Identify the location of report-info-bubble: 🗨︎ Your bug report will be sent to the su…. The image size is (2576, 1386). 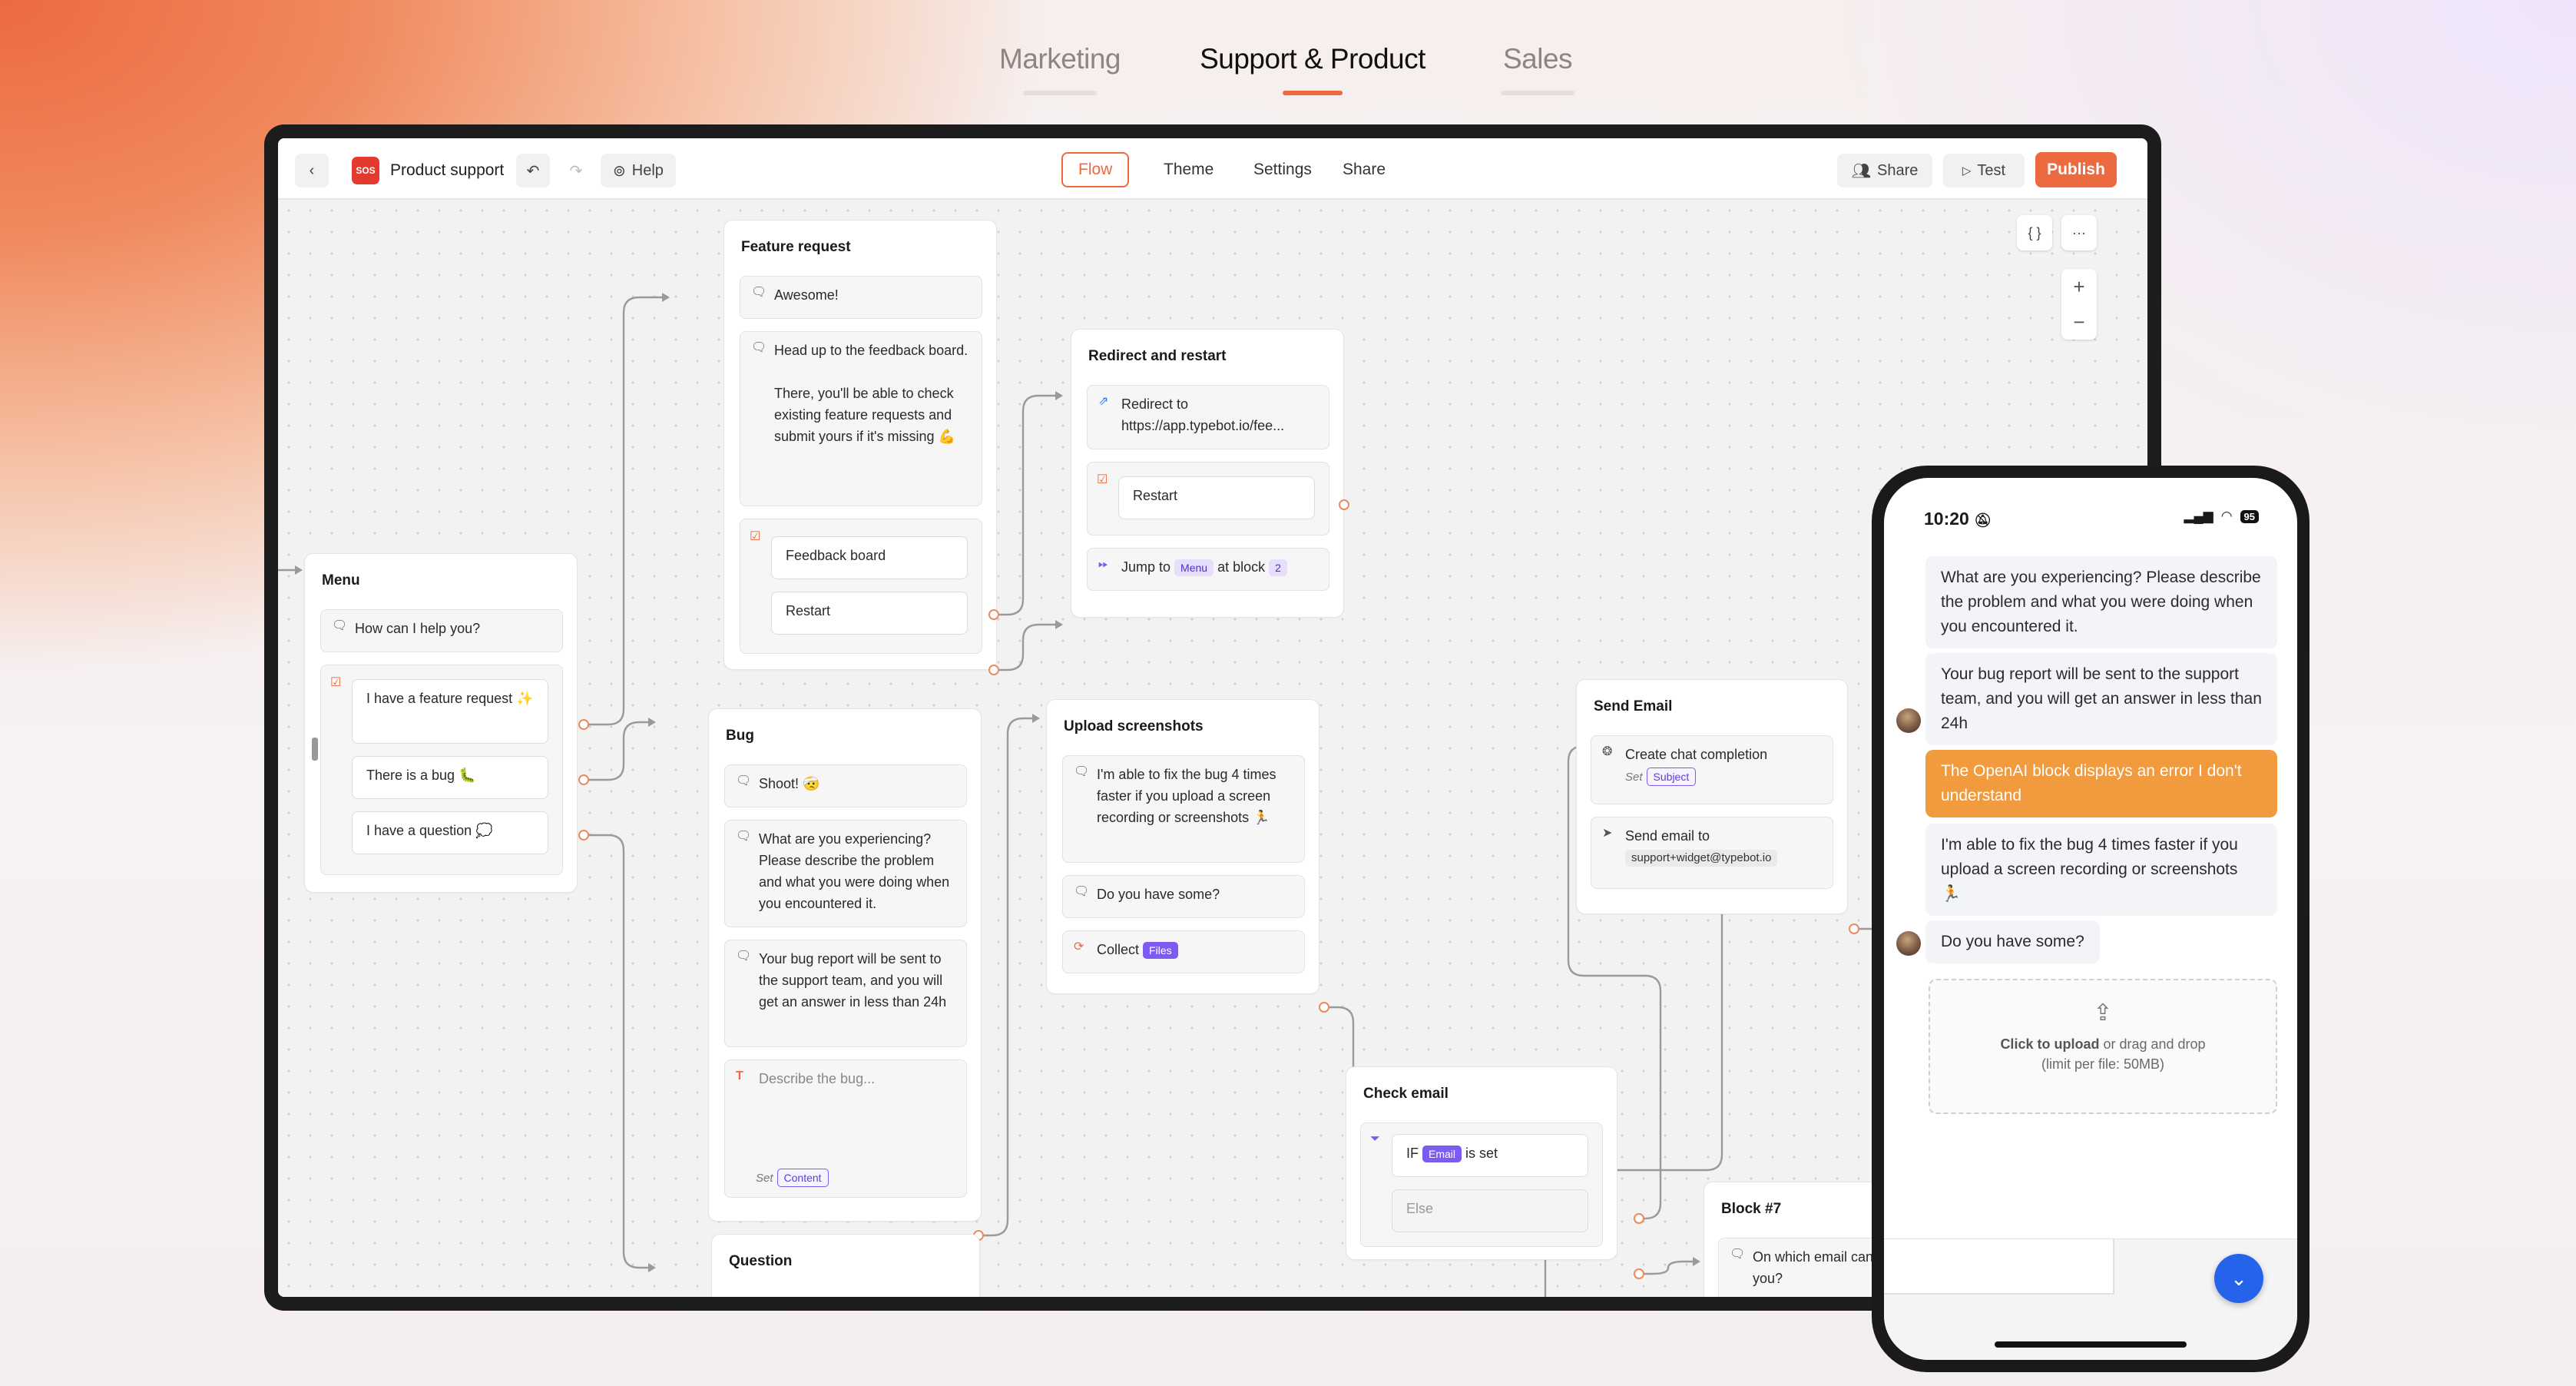
(846, 993).